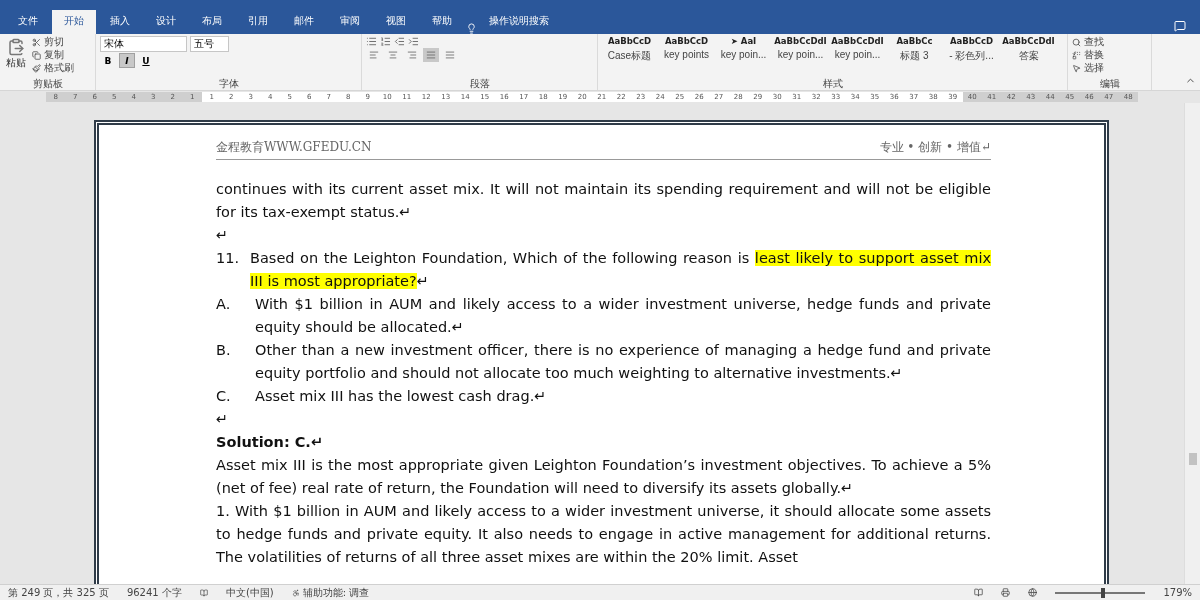  What do you see at coordinates (108, 60) in the screenshot?
I see `format-button: B` at bounding box center [108, 60].